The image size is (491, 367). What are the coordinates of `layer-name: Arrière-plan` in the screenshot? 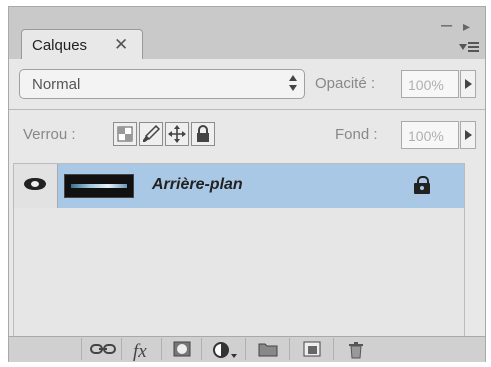 It's located at (197, 185).